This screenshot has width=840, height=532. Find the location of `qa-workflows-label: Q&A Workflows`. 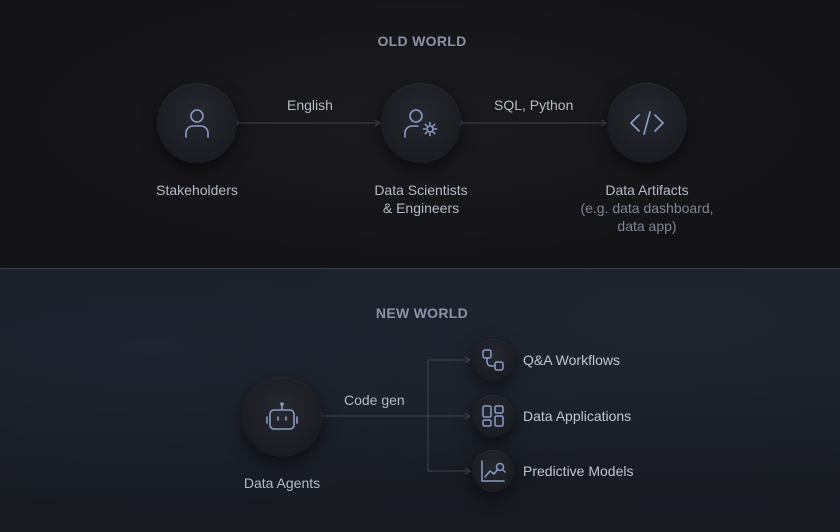

qa-workflows-label: Q&A Workflows is located at coordinates (571, 360).